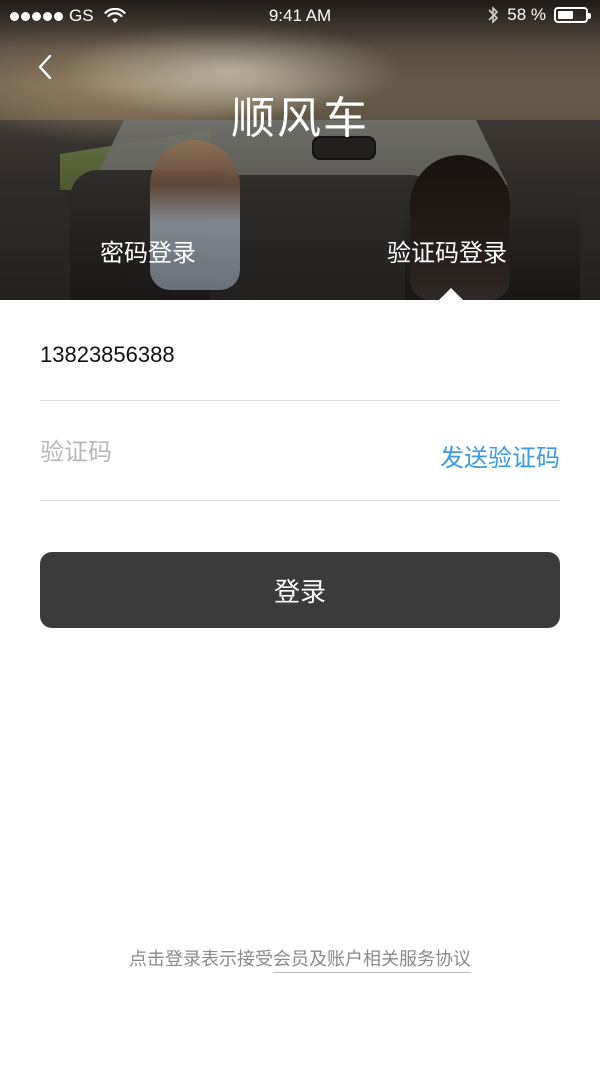 Image resolution: width=600 pixels, height=1067 pixels. Describe the element at coordinates (220, 355) in the screenshot. I see `phone-input` at that location.